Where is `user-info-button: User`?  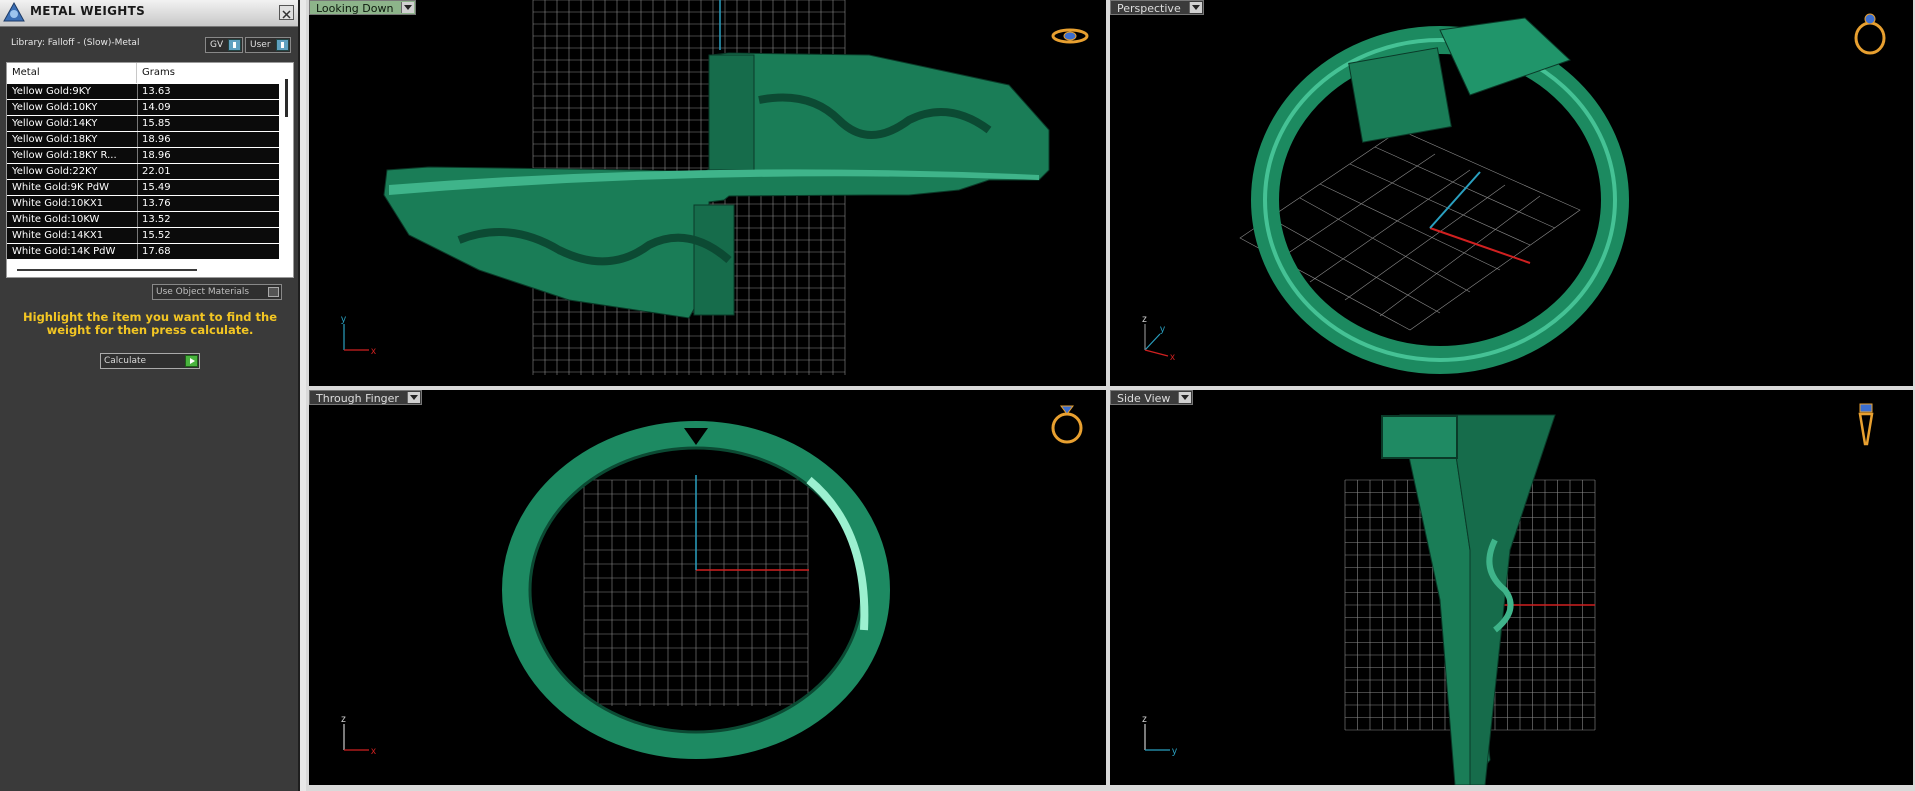
user-info-button: User is located at coordinates (268, 45).